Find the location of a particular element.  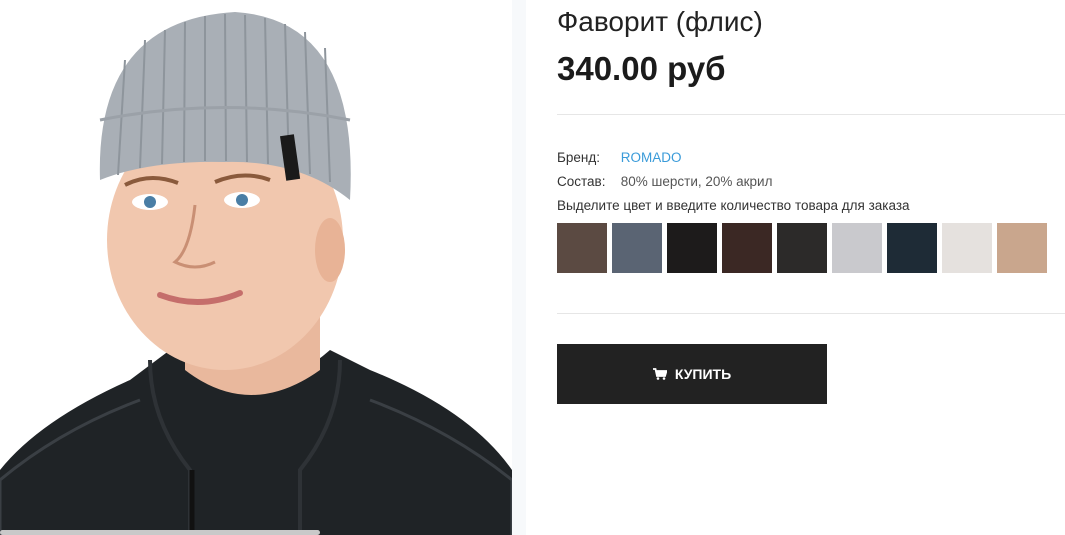

divider-top is located at coordinates (811, 114).